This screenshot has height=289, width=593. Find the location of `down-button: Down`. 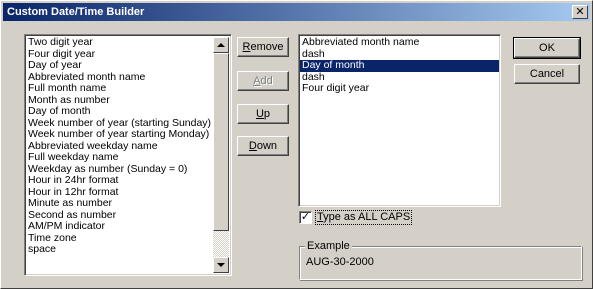

down-button: Down is located at coordinates (263, 146).